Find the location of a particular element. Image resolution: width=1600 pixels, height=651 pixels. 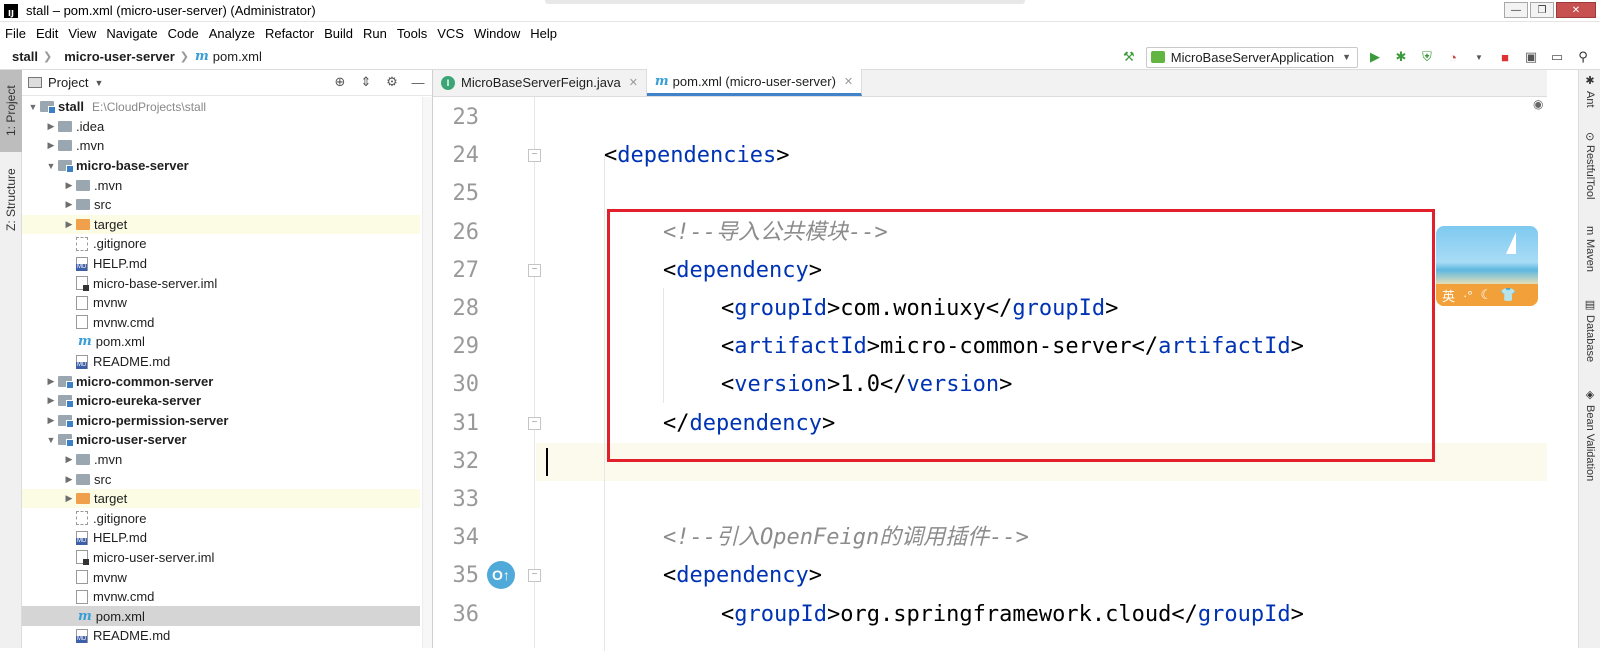

tree-item: ▶ micro-permission-server is located at coordinates (221, 421).